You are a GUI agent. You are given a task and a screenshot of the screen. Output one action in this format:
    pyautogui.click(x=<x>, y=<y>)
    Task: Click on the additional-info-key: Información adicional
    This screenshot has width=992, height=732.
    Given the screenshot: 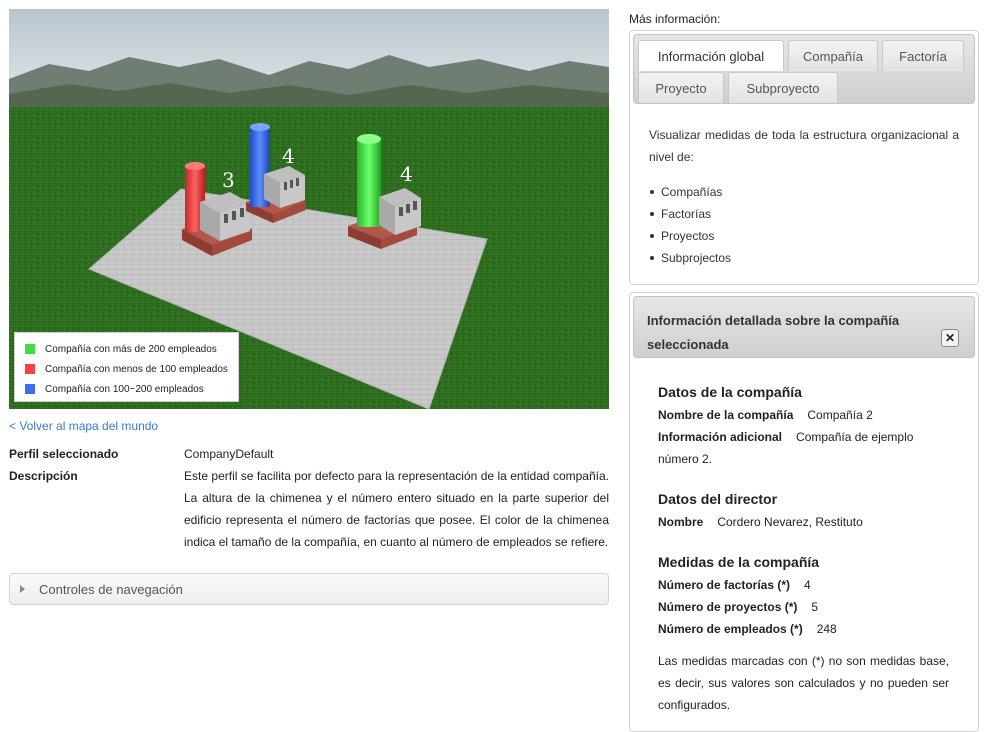 What is the action you would take?
    pyautogui.click(x=720, y=437)
    